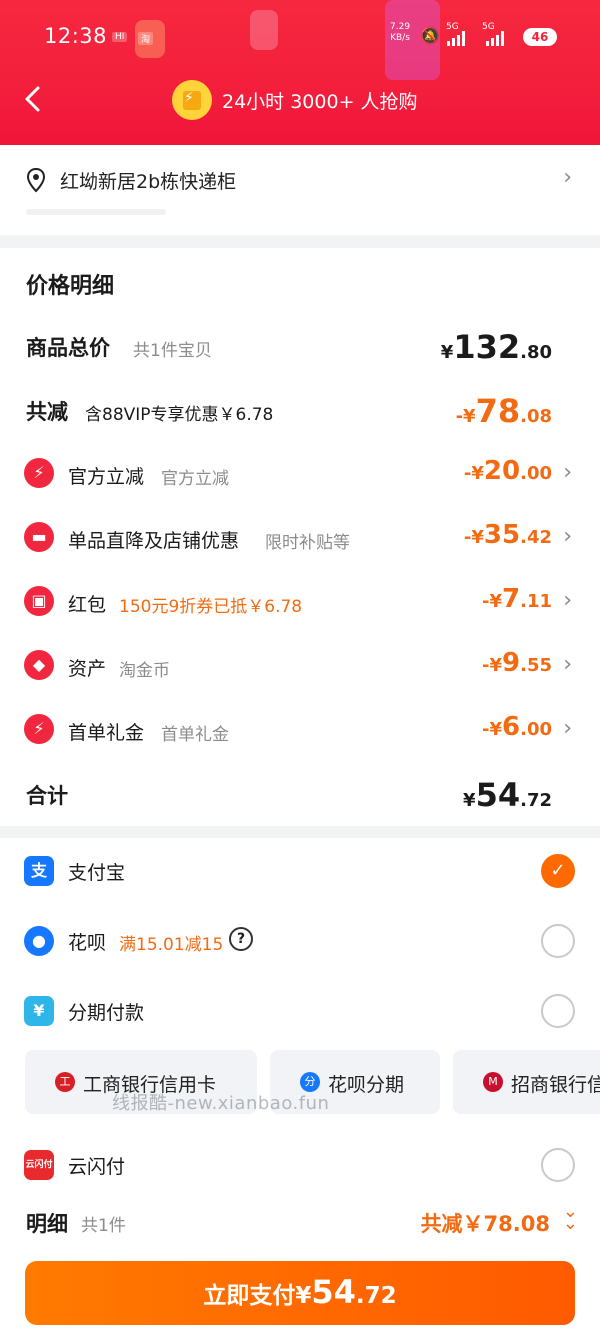 The height and width of the screenshot is (1333, 600). Describe the element at coordinates (487, 347) in the screenshot. I see `amount-int: 132` at that location.